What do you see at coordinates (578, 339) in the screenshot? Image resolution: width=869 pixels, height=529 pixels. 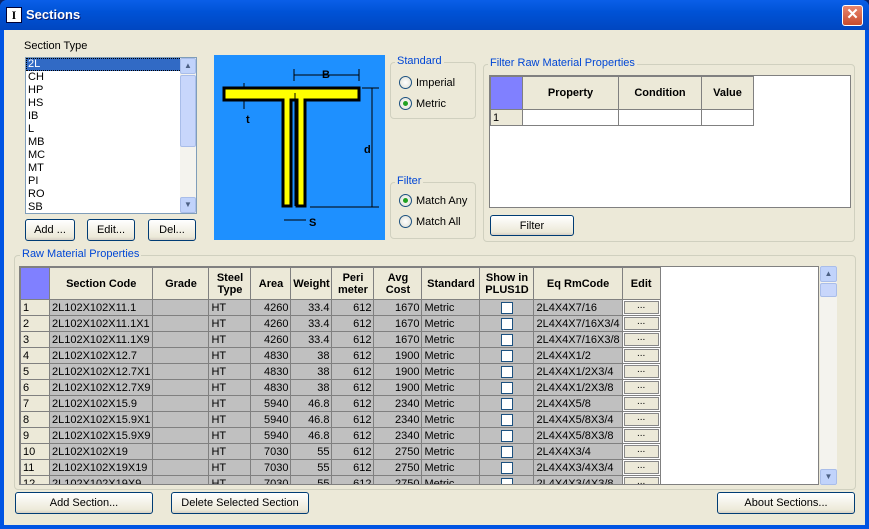 I see `eq-rmcode-cell: 2L4X4X7/16X3/8` at bounding box center [578, 339].